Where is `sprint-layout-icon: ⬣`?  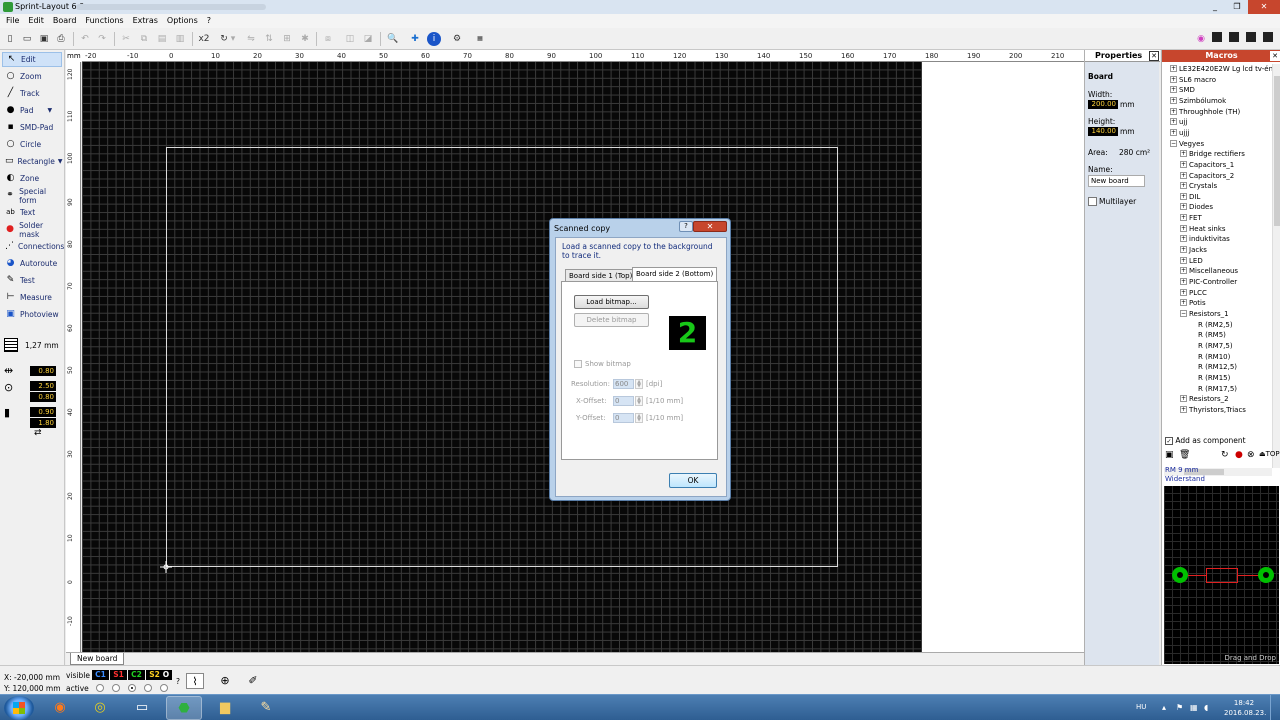
sprint-layout-icon: ⬣ is located at coordinates (184, 708).